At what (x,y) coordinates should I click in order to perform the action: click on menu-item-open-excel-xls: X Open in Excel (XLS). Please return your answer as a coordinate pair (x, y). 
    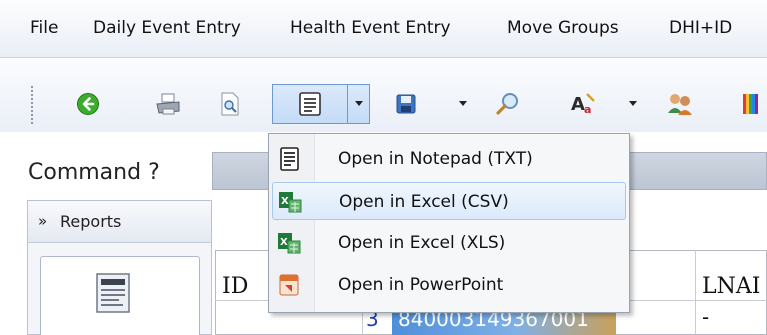
    Looking at the image, I should click on (449, 243).